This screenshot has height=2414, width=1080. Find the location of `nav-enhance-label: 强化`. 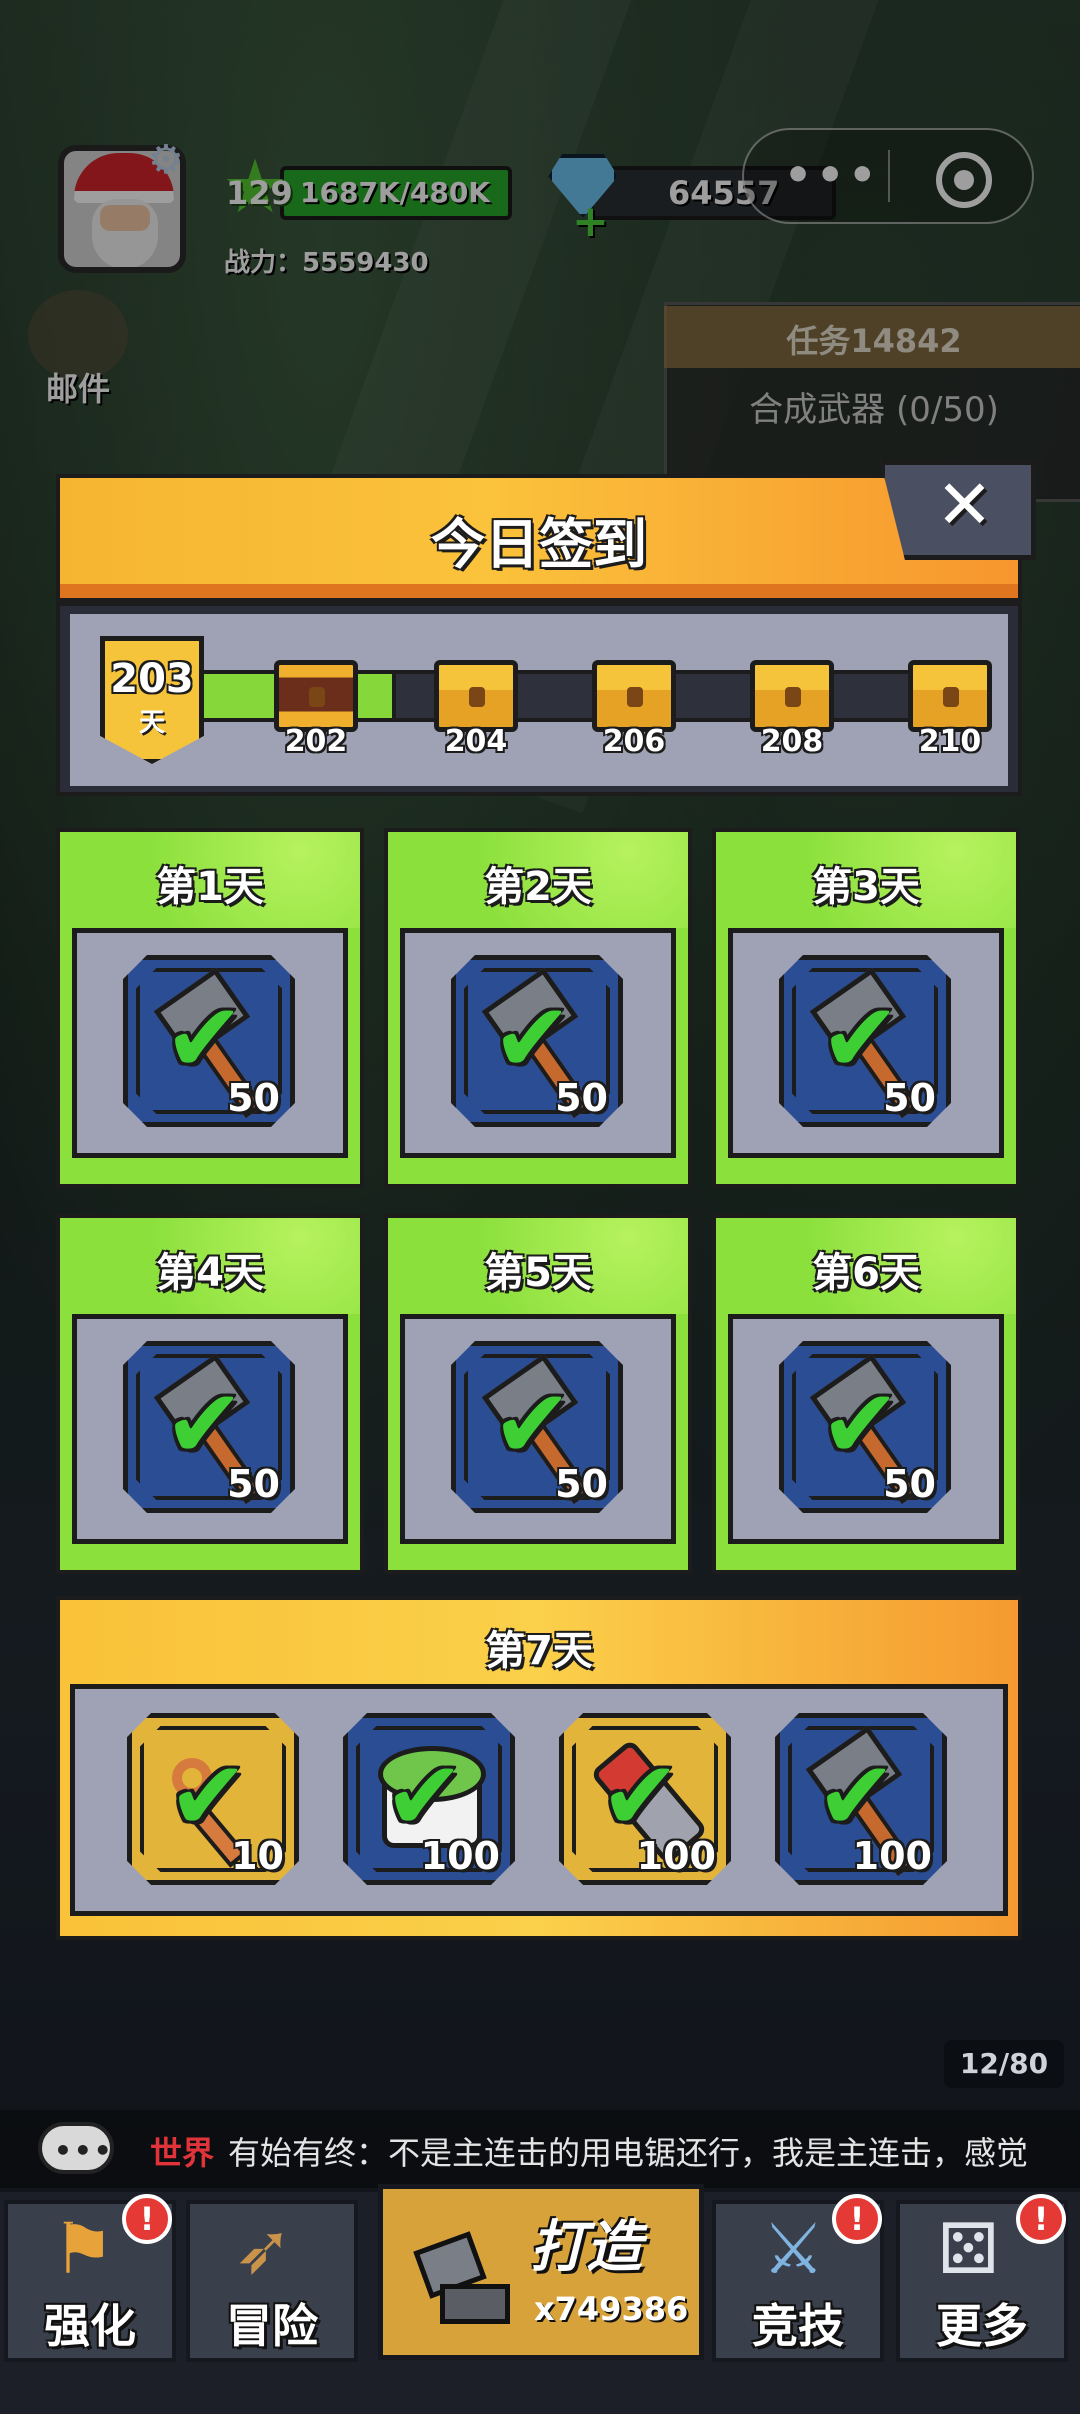

nav-enhance-label: 强化 is located at coordinates (90, 2326).